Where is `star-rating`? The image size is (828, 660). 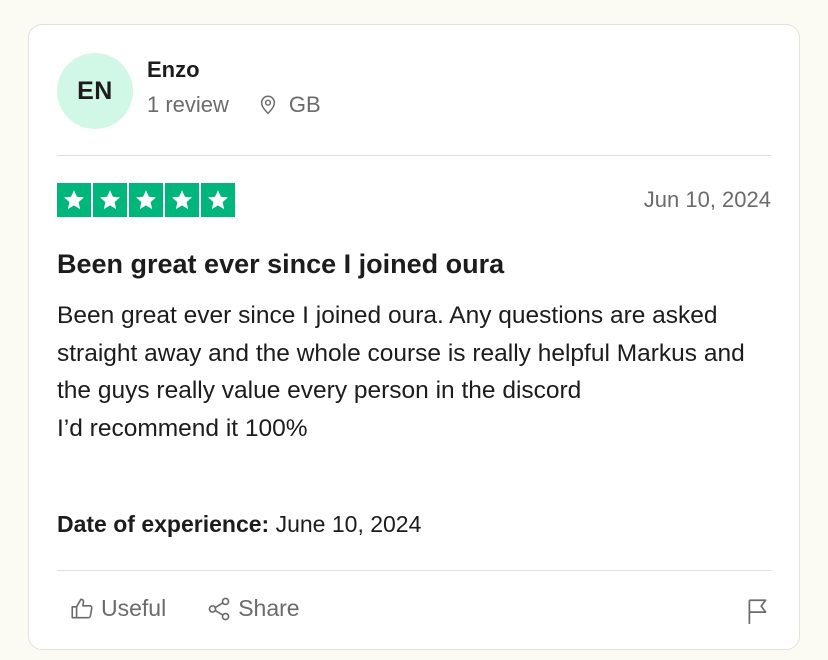 star-rating is located at coordinates (147, 200).